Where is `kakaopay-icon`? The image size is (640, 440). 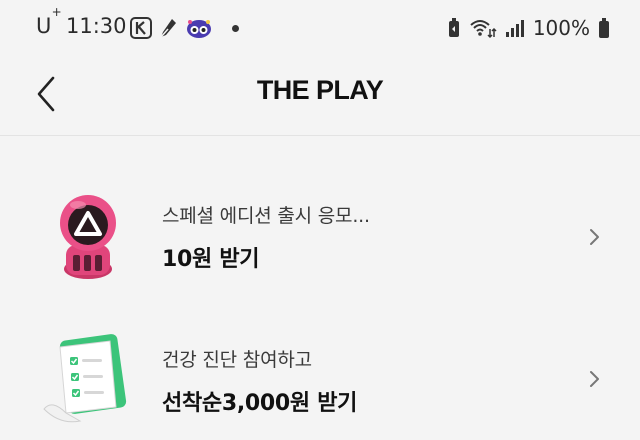
kakaopay-icon is located at coordinates (141, 28).